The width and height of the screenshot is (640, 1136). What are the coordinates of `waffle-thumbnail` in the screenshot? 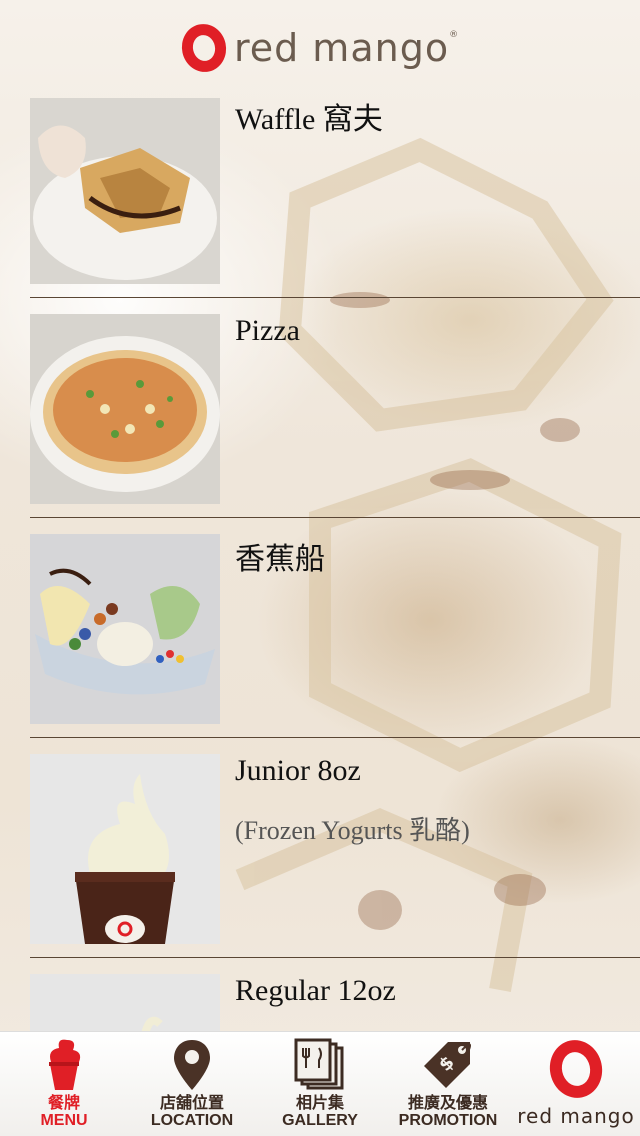 It's located at (125, 191).